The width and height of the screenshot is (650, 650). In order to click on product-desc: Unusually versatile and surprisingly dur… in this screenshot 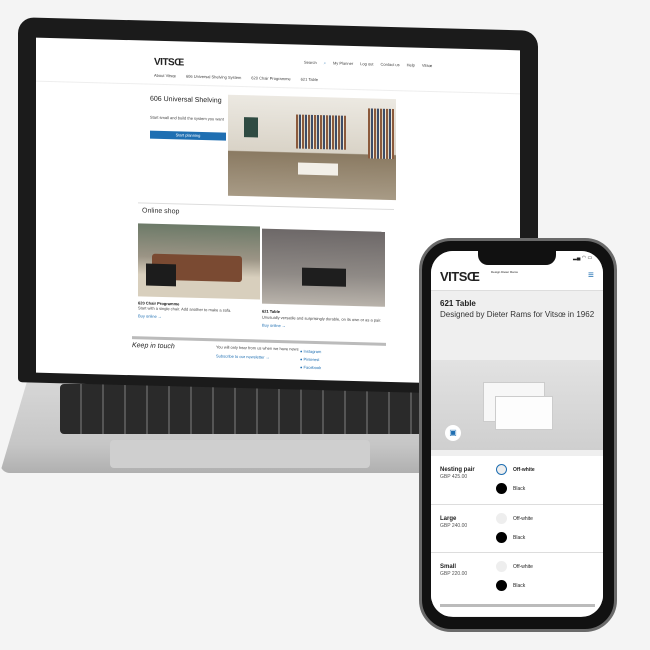, I will do `click(322, 318)`.